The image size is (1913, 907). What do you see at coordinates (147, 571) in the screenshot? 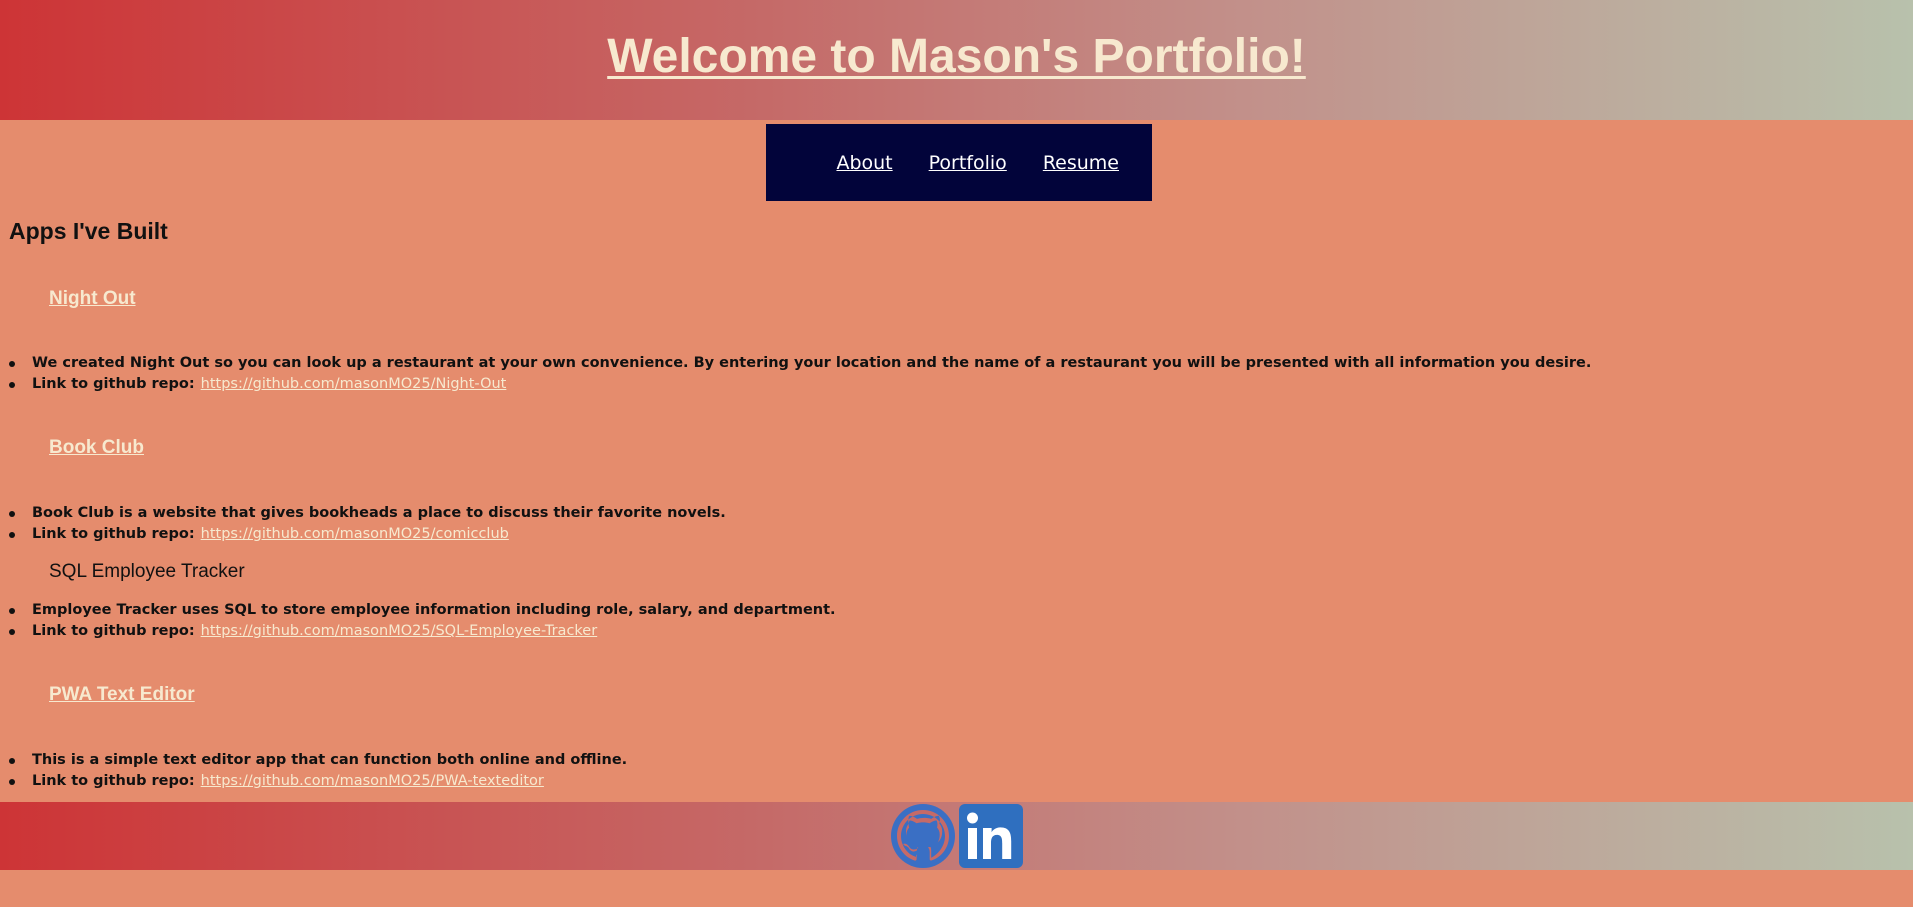
I see `app-title-sql-employee-tracker: SQL Employee Tracker` at bounding box center [147, 571].